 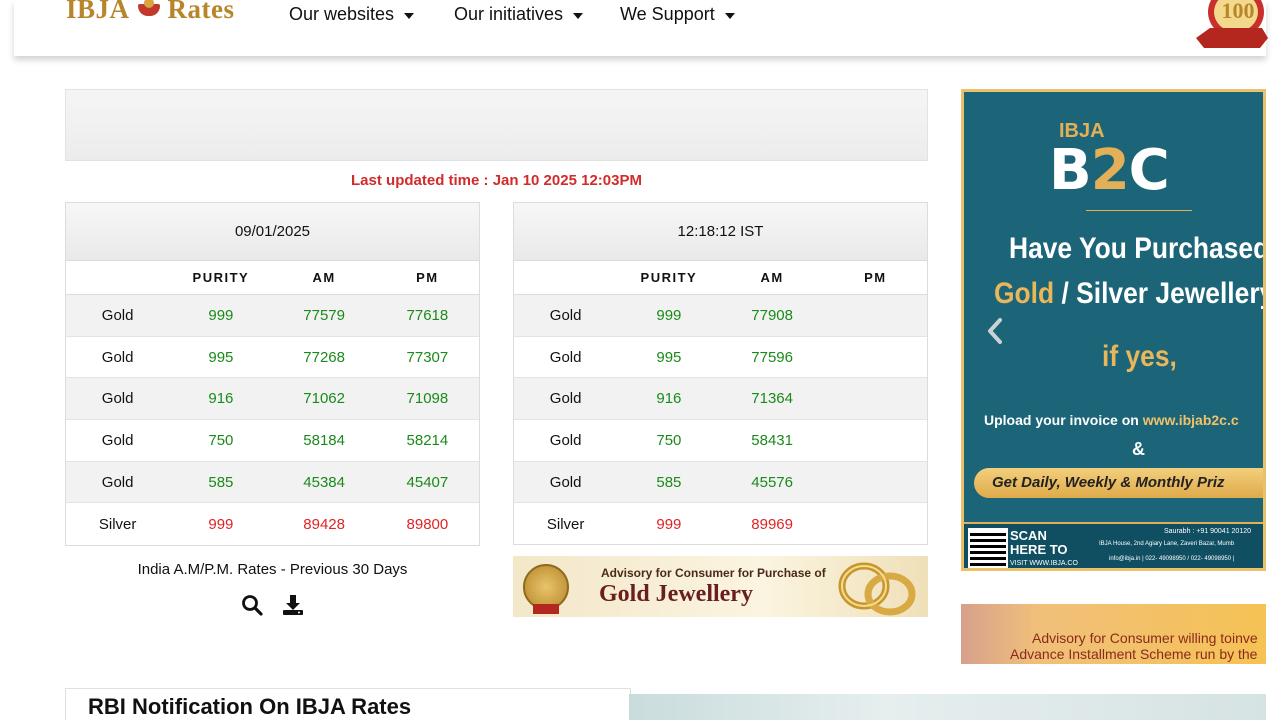 I want to click on upload-url: www.ibjab2c.c, so click(x=1190, y=420).